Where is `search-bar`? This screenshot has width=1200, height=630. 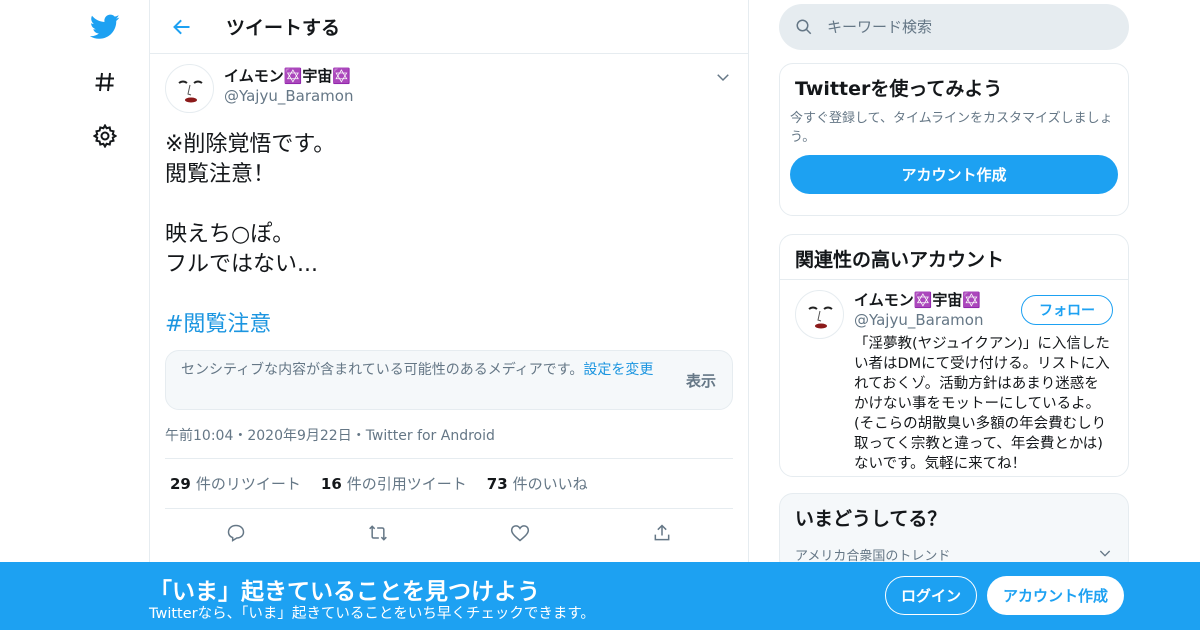 search-bar is located at coordinates (954, 27).